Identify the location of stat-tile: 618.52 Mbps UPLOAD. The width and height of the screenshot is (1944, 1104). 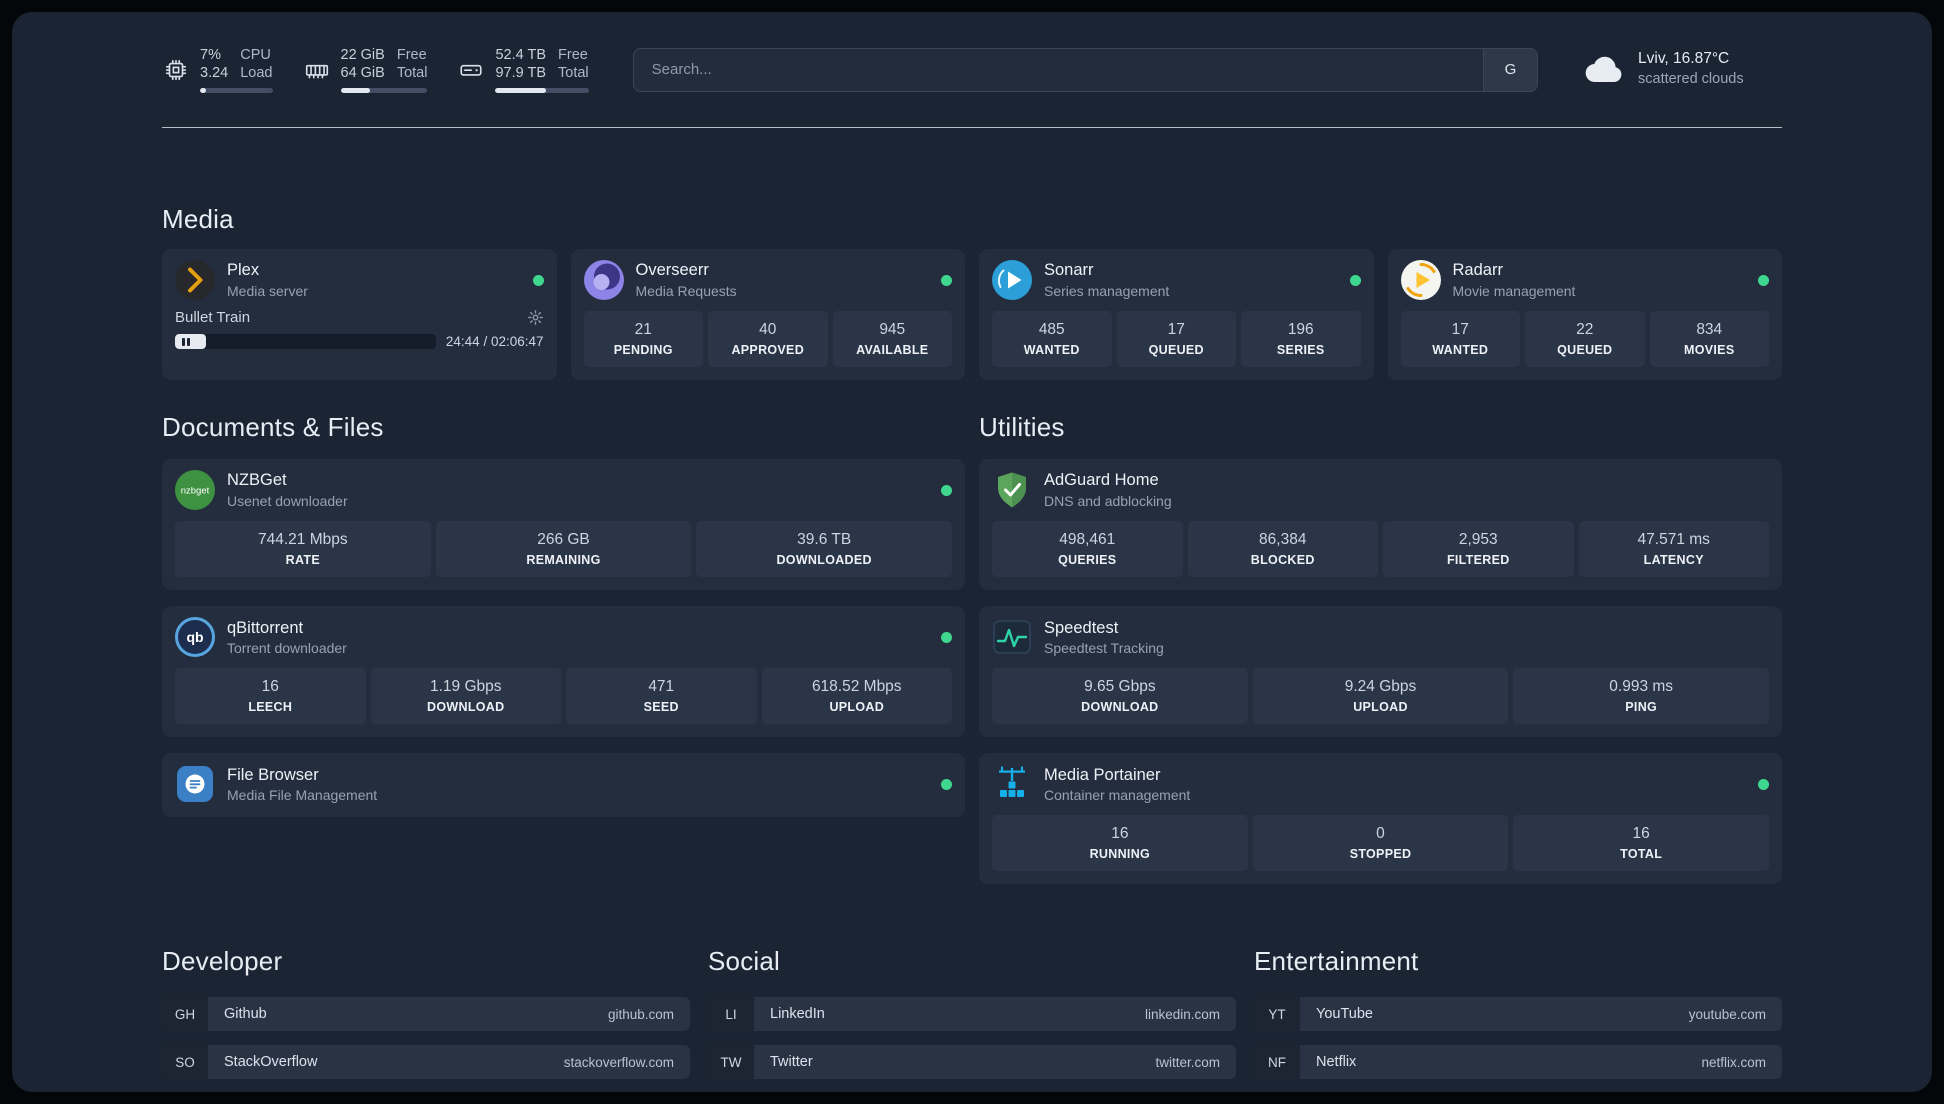
(856, 696).